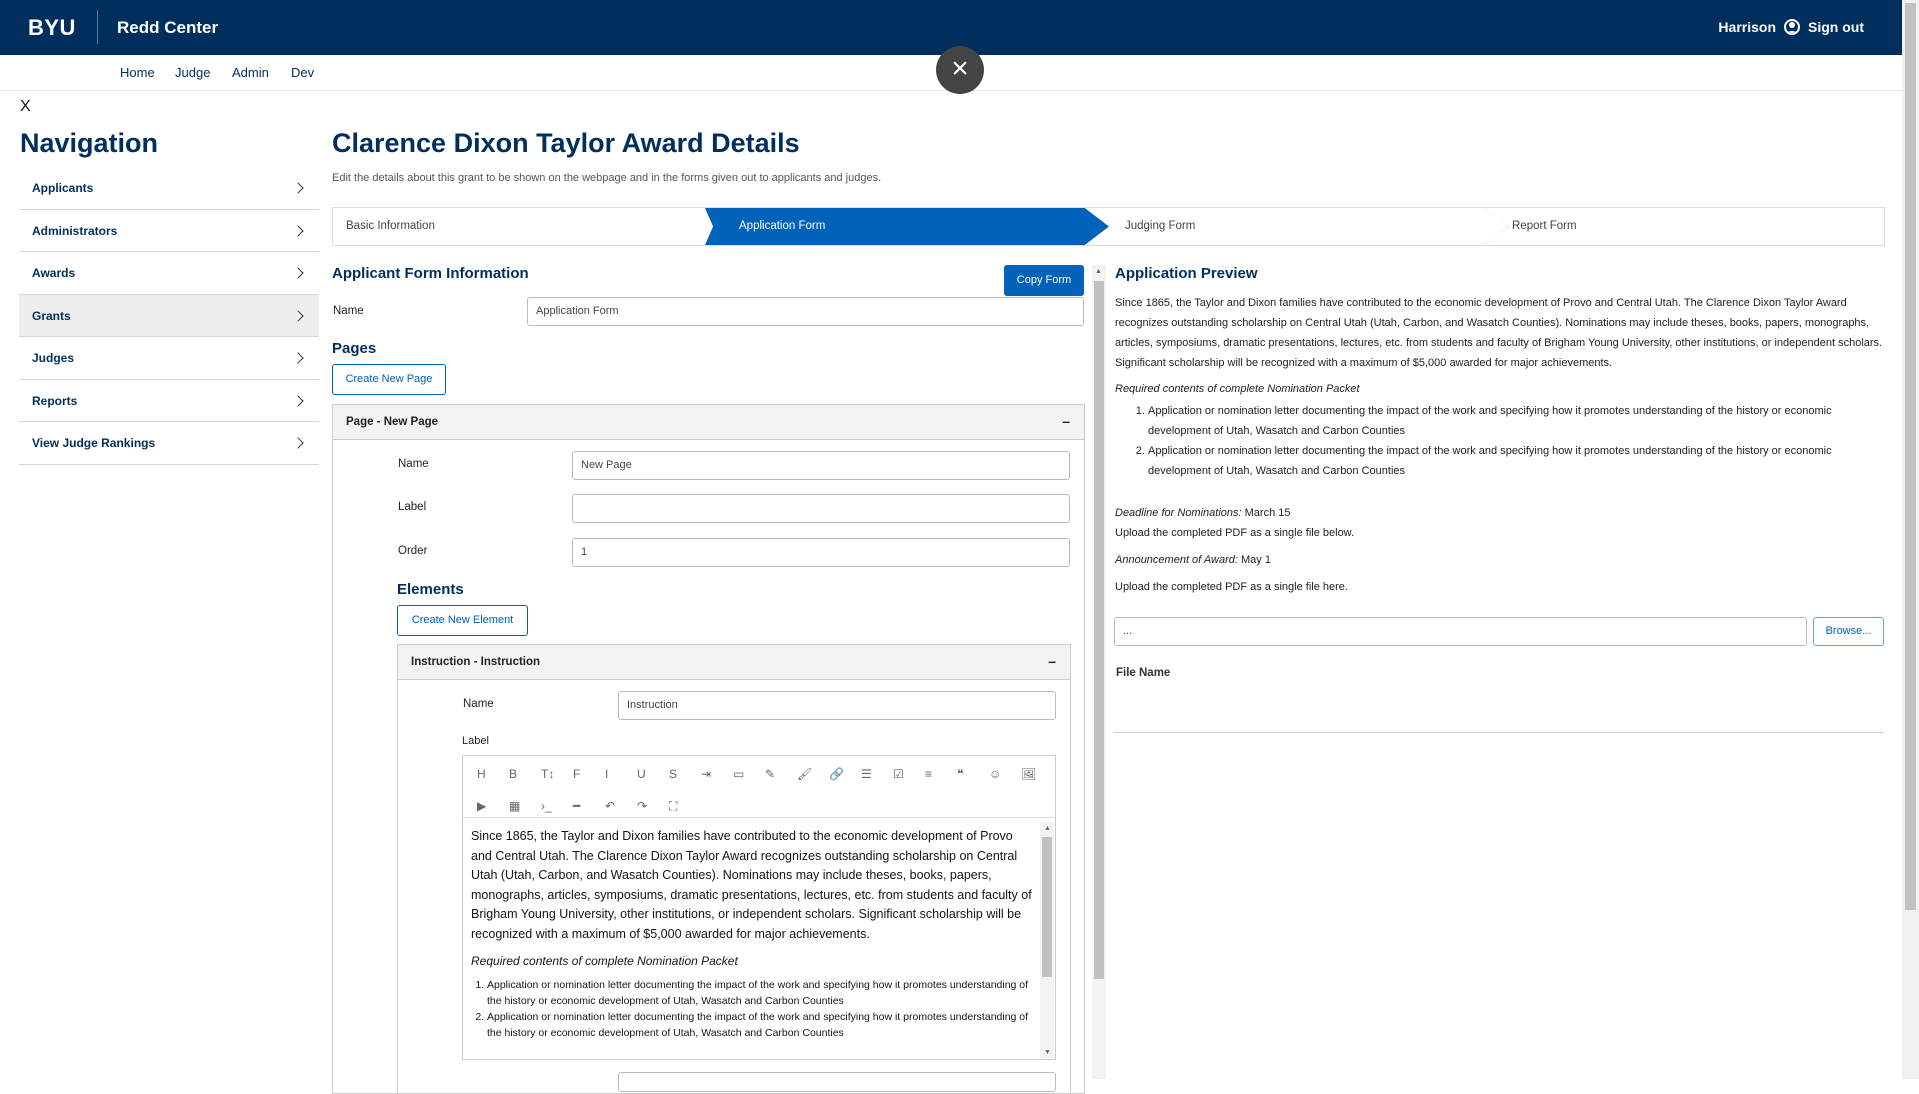  What do you see at coordinates (1044, 280) in the screenshot?
I see `copy-form-button: Copy Form` at bounding box center [1044, 280].